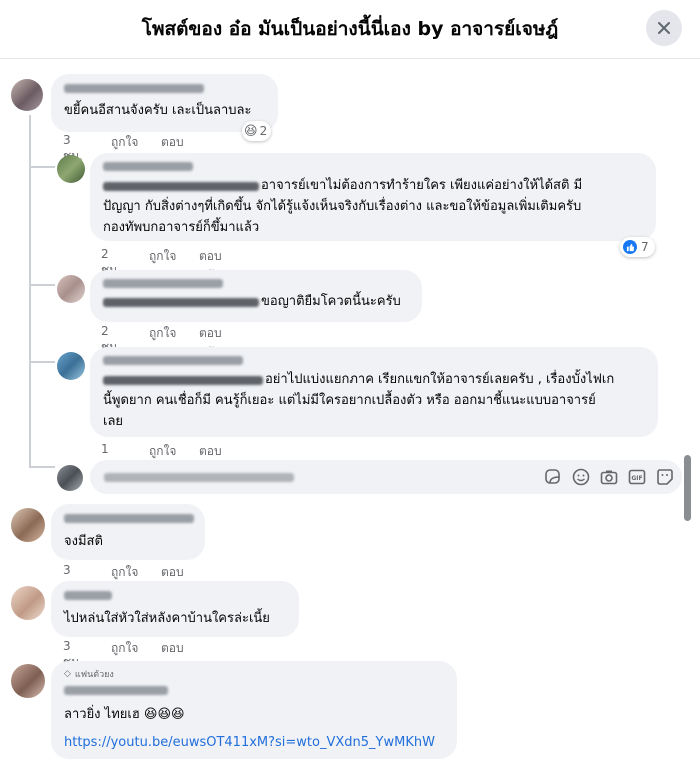 This screenshot has width=700, height=764. What do you see at coordinates (67, 674) in the screenshot?
I see `diamond-icon: ◇` at bounding box center [67, 674].